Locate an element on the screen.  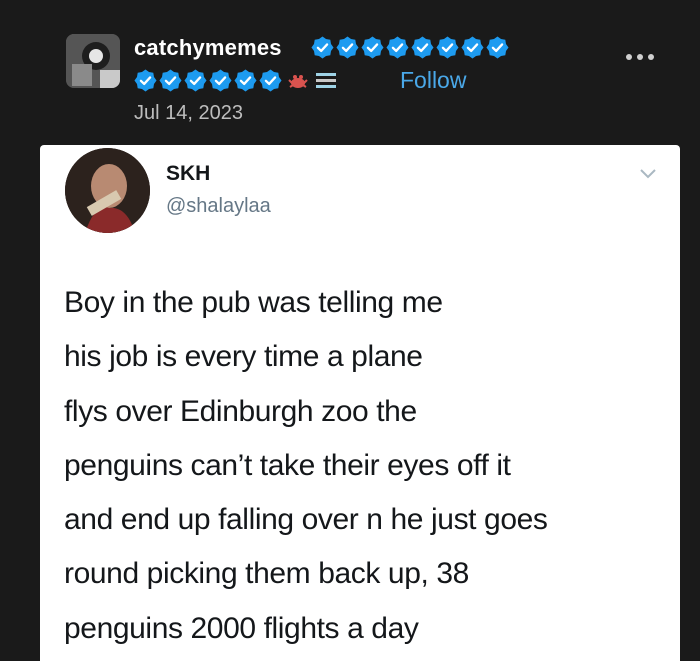
tweet-line: his job is every time a plane is located at coordinates (243, 357).